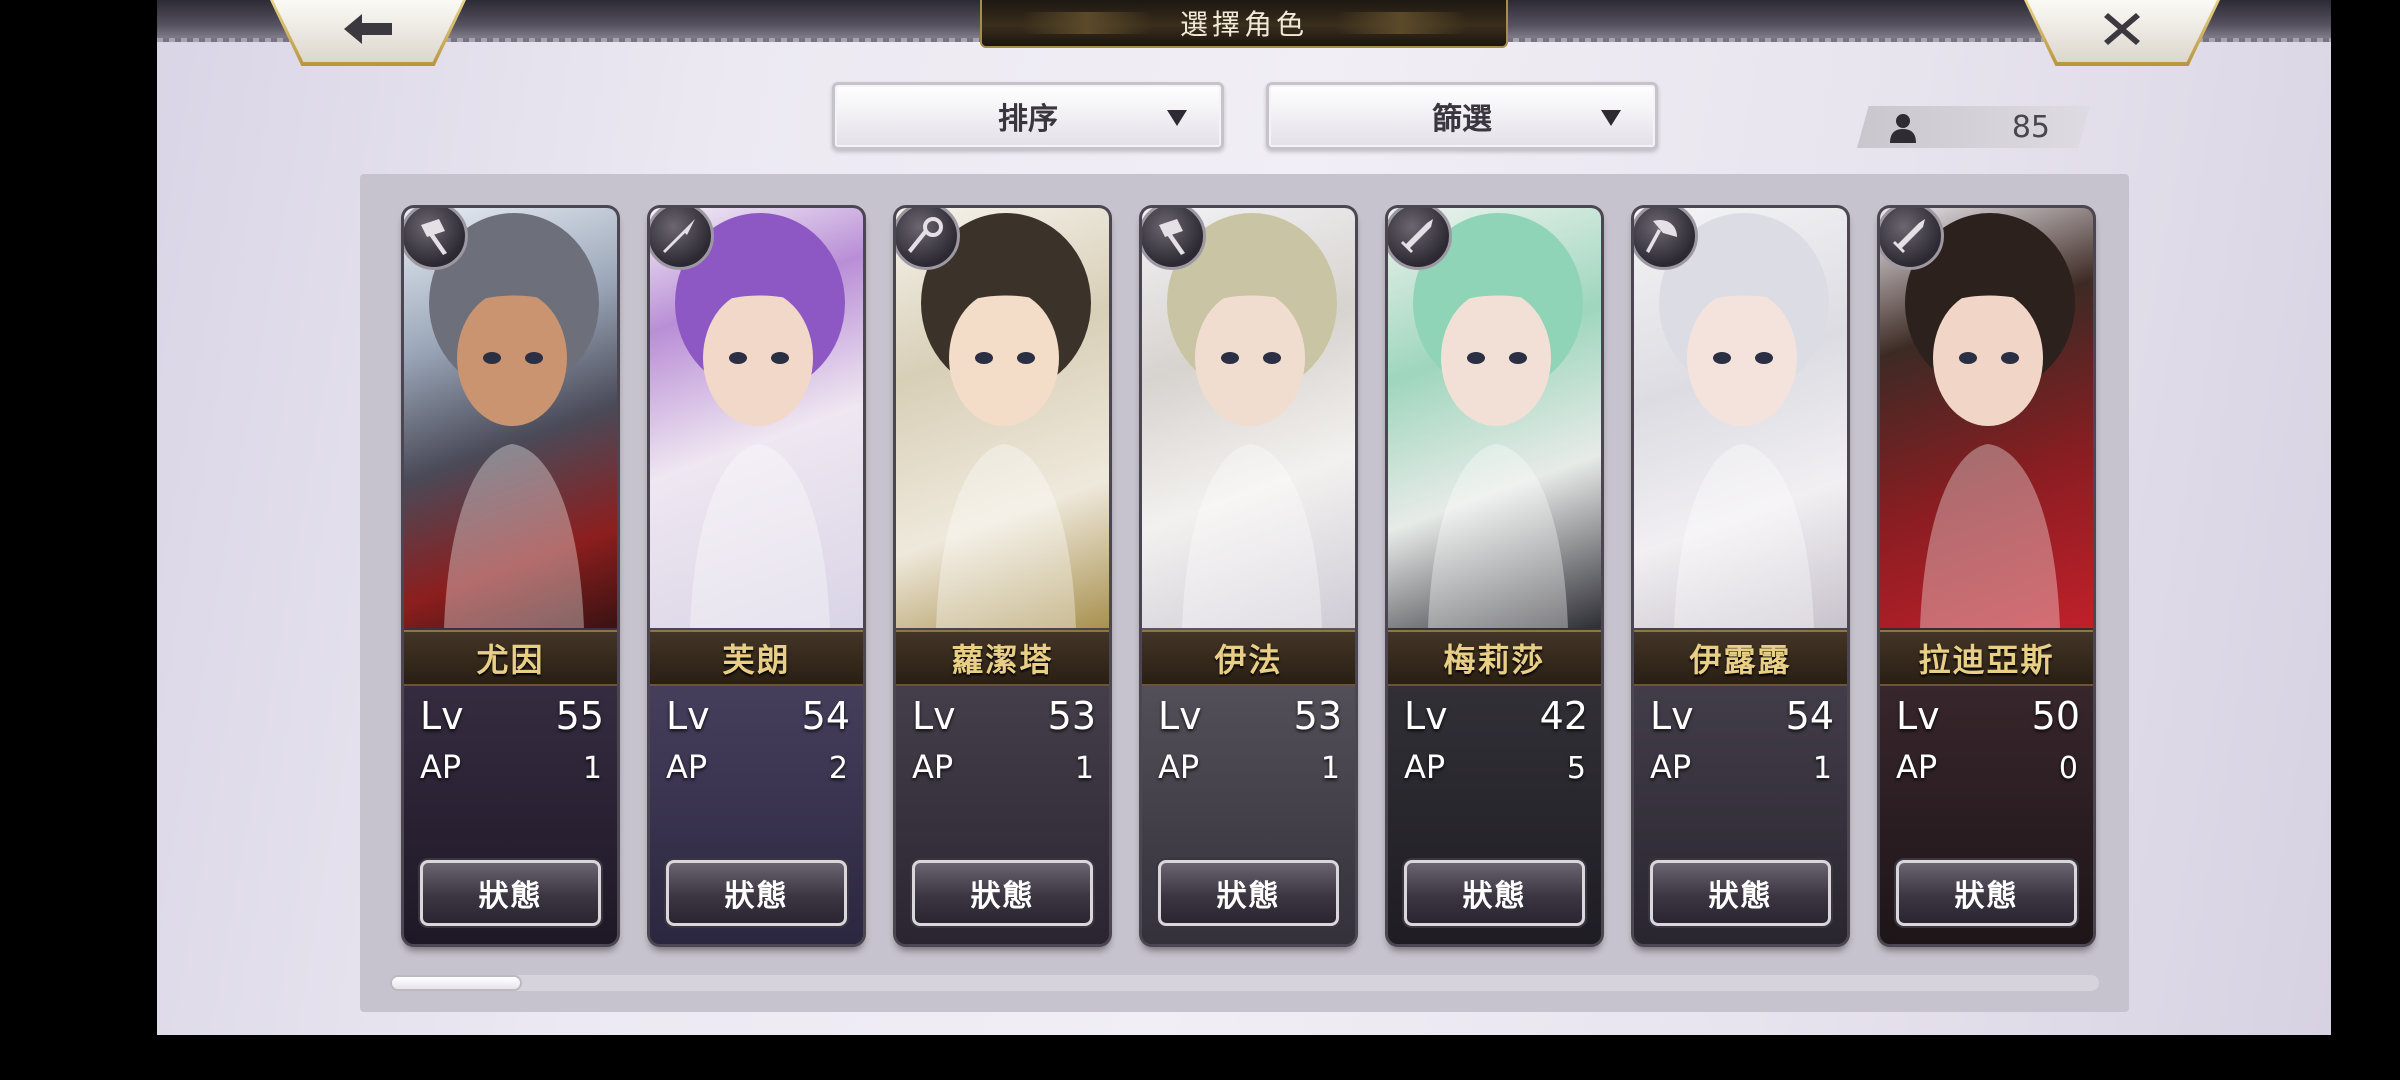 This screenshot has height=1080, width=2400. What do you see at coordinates (1248, 658) in the screenshot?
I see `character-name: 伊法` at bounding box center [1248, 658].